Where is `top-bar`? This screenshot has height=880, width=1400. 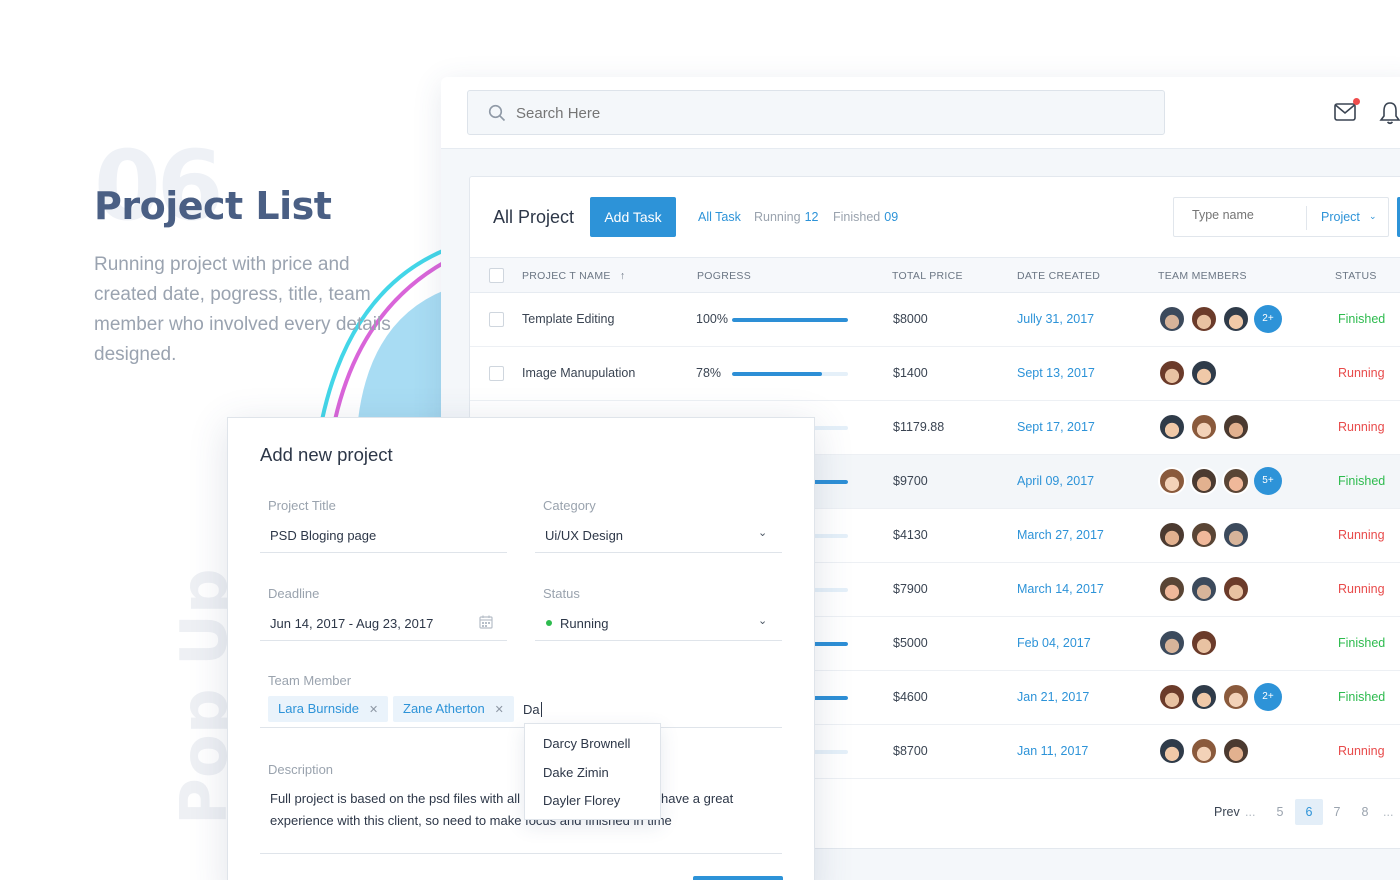 top-bar is located at coordinates (920, 113).